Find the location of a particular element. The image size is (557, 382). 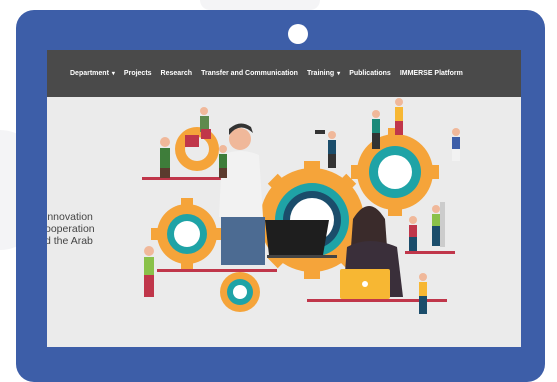

nav-item-projects: Projects is located at coordinates (138, 73).